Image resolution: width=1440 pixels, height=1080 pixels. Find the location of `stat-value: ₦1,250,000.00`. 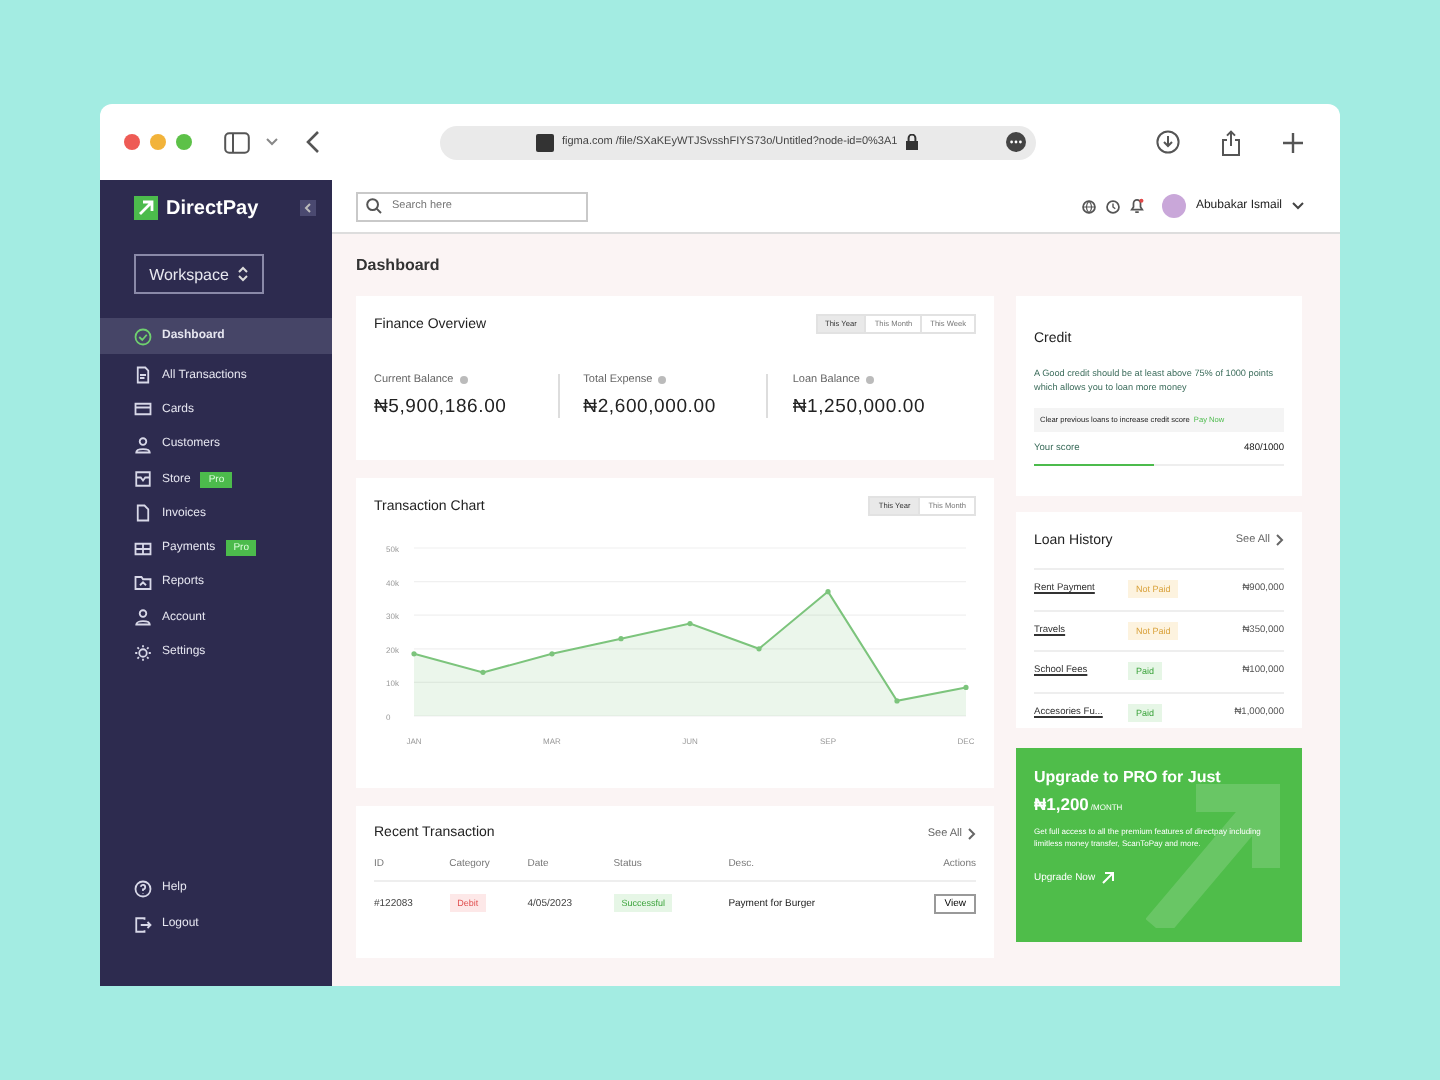

stat-value: ₦1,250,000.00 is located at coordinates (860, 407).